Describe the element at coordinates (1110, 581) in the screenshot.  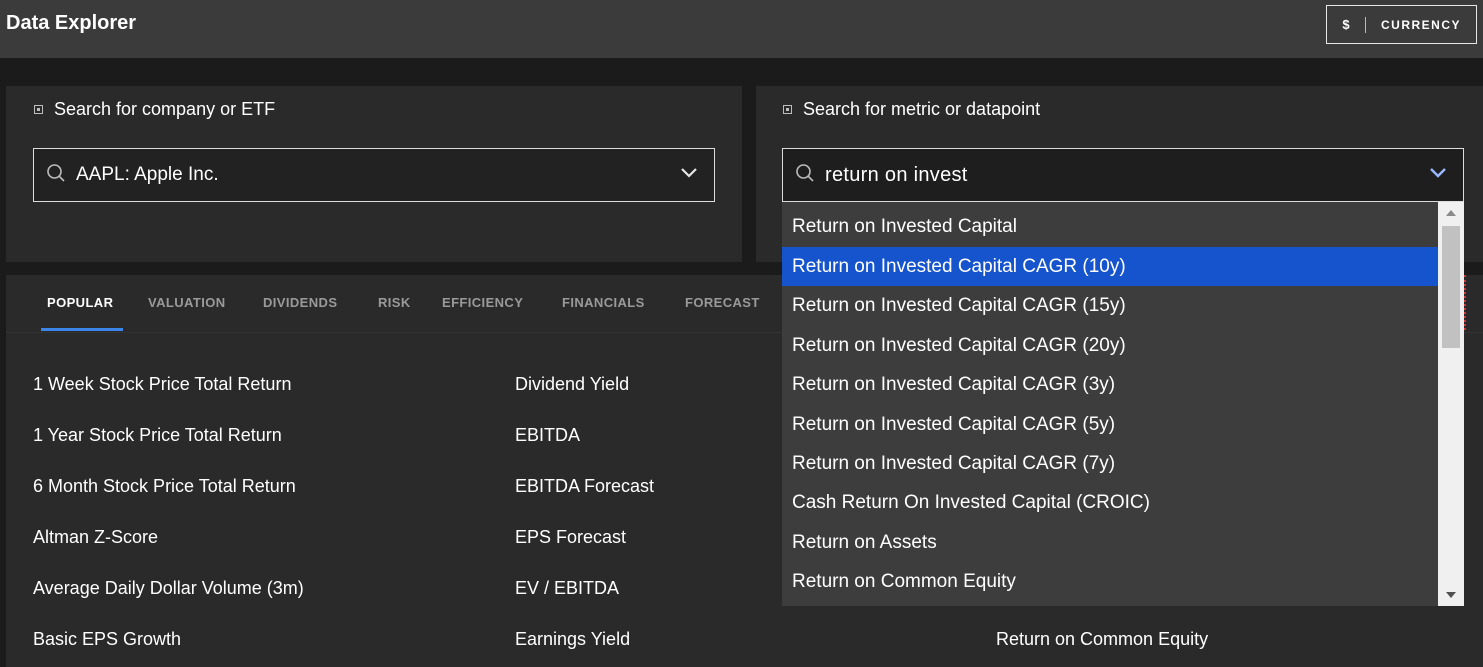
I see `suggestion-item: Return on Common Equity` at that location.